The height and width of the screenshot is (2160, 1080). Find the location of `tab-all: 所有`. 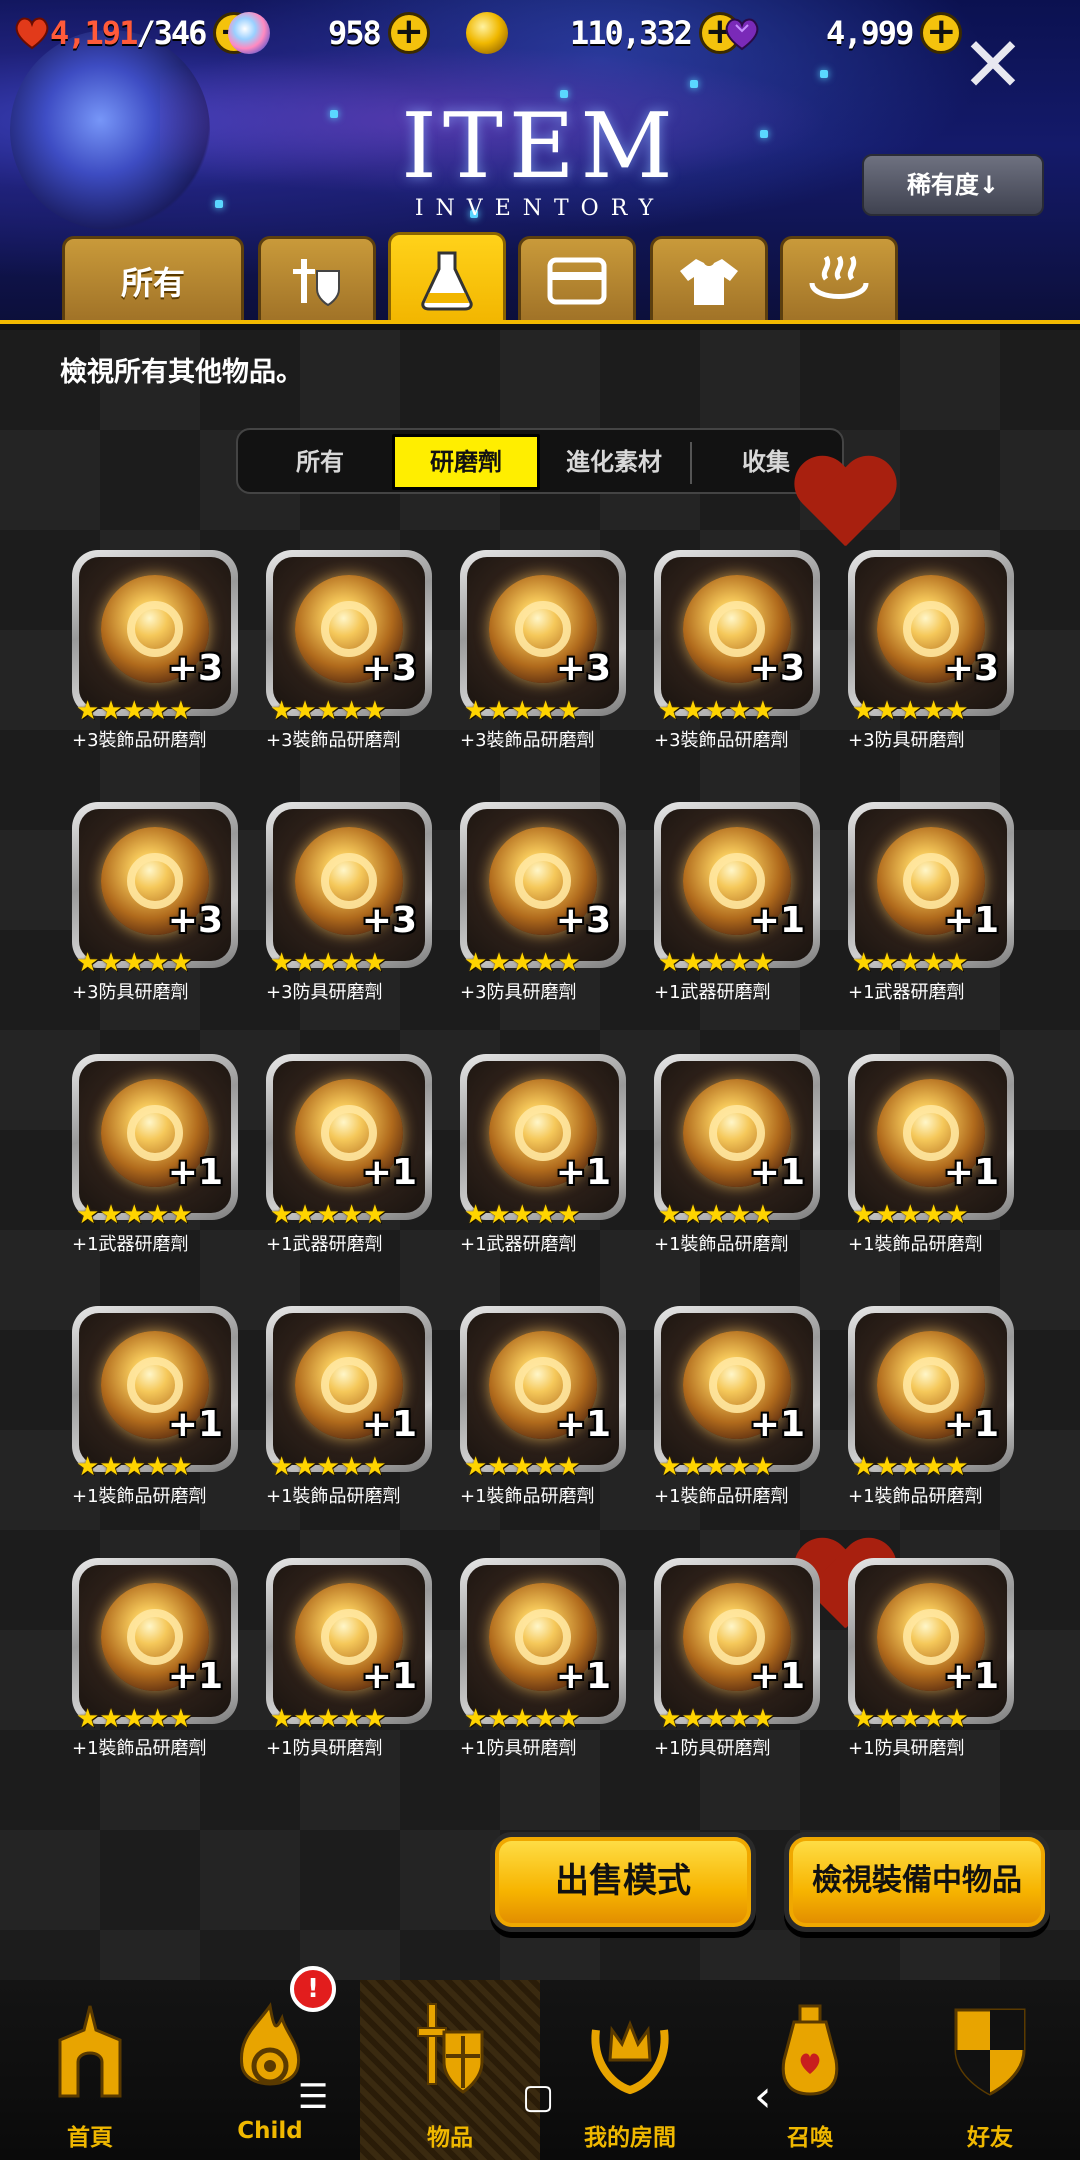

tab-all: 所有 is located at coordinates (153, 279).